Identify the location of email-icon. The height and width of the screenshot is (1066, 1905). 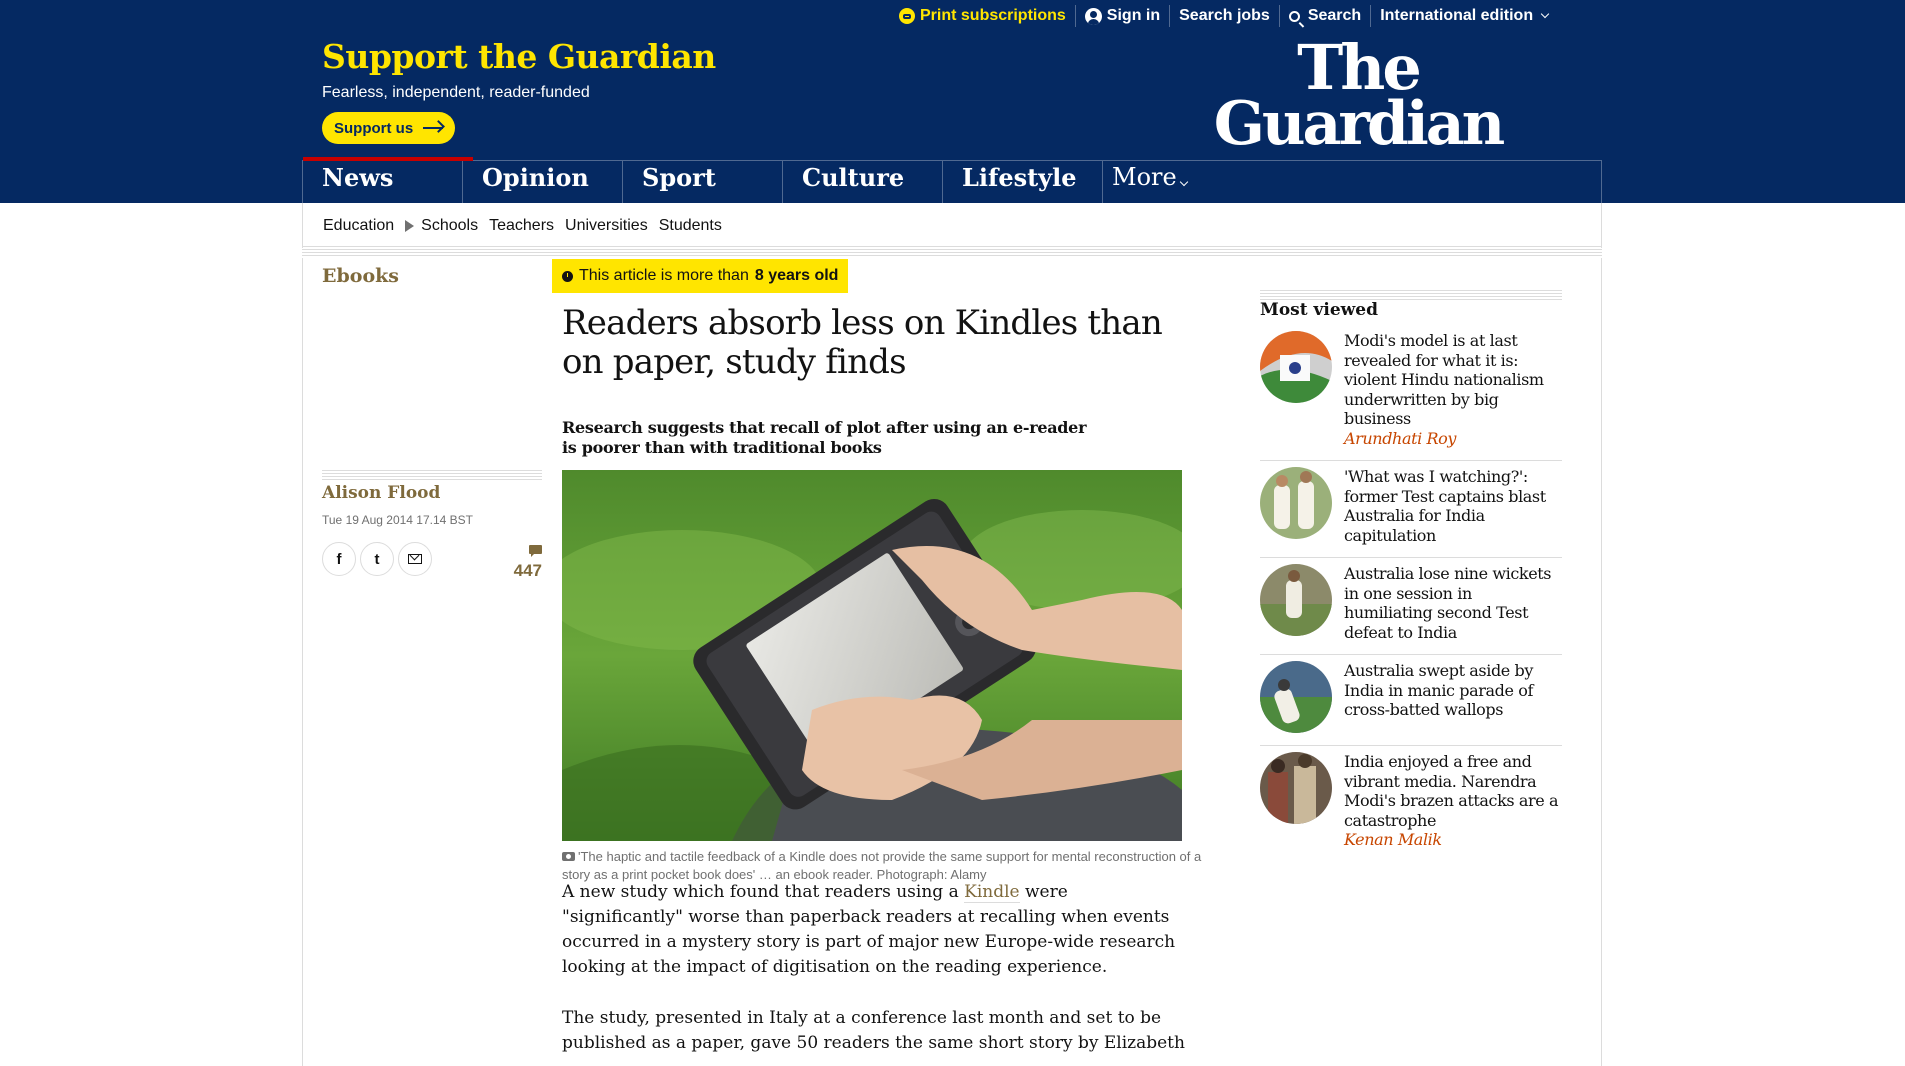
(415, 559).